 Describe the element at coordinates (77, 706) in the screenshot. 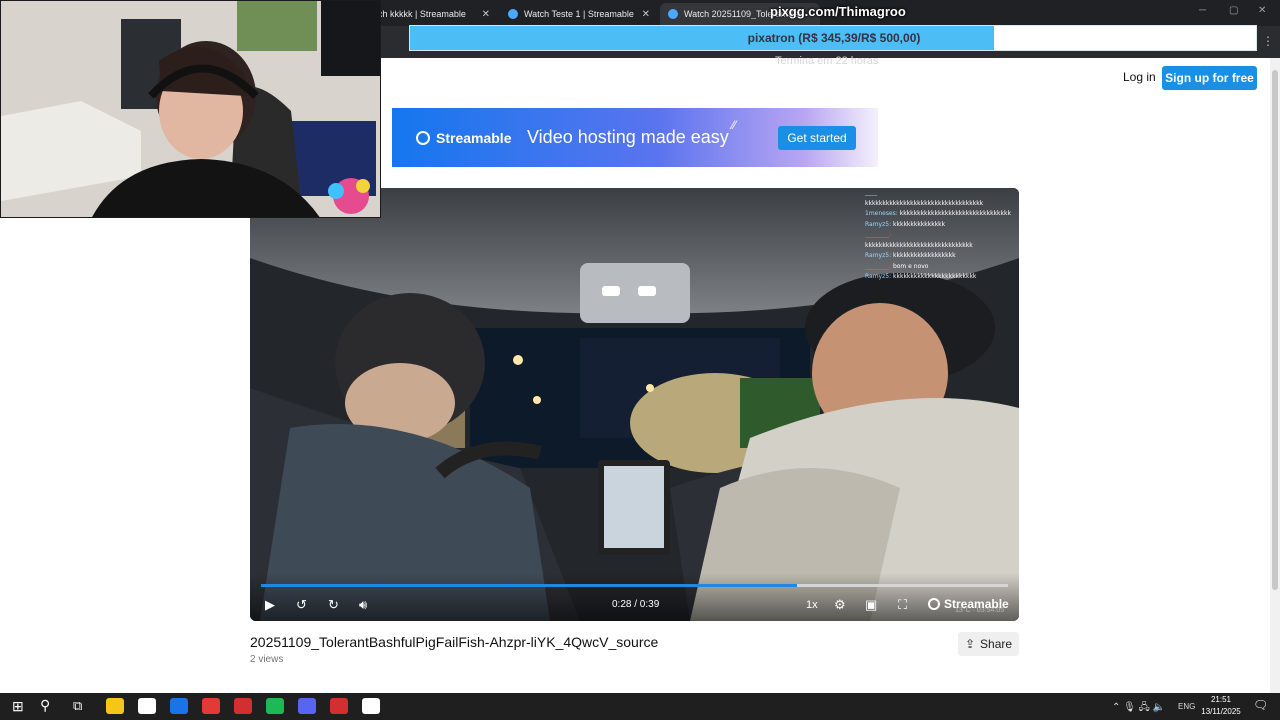

I see `task-view-icon: ⧉` at that location.